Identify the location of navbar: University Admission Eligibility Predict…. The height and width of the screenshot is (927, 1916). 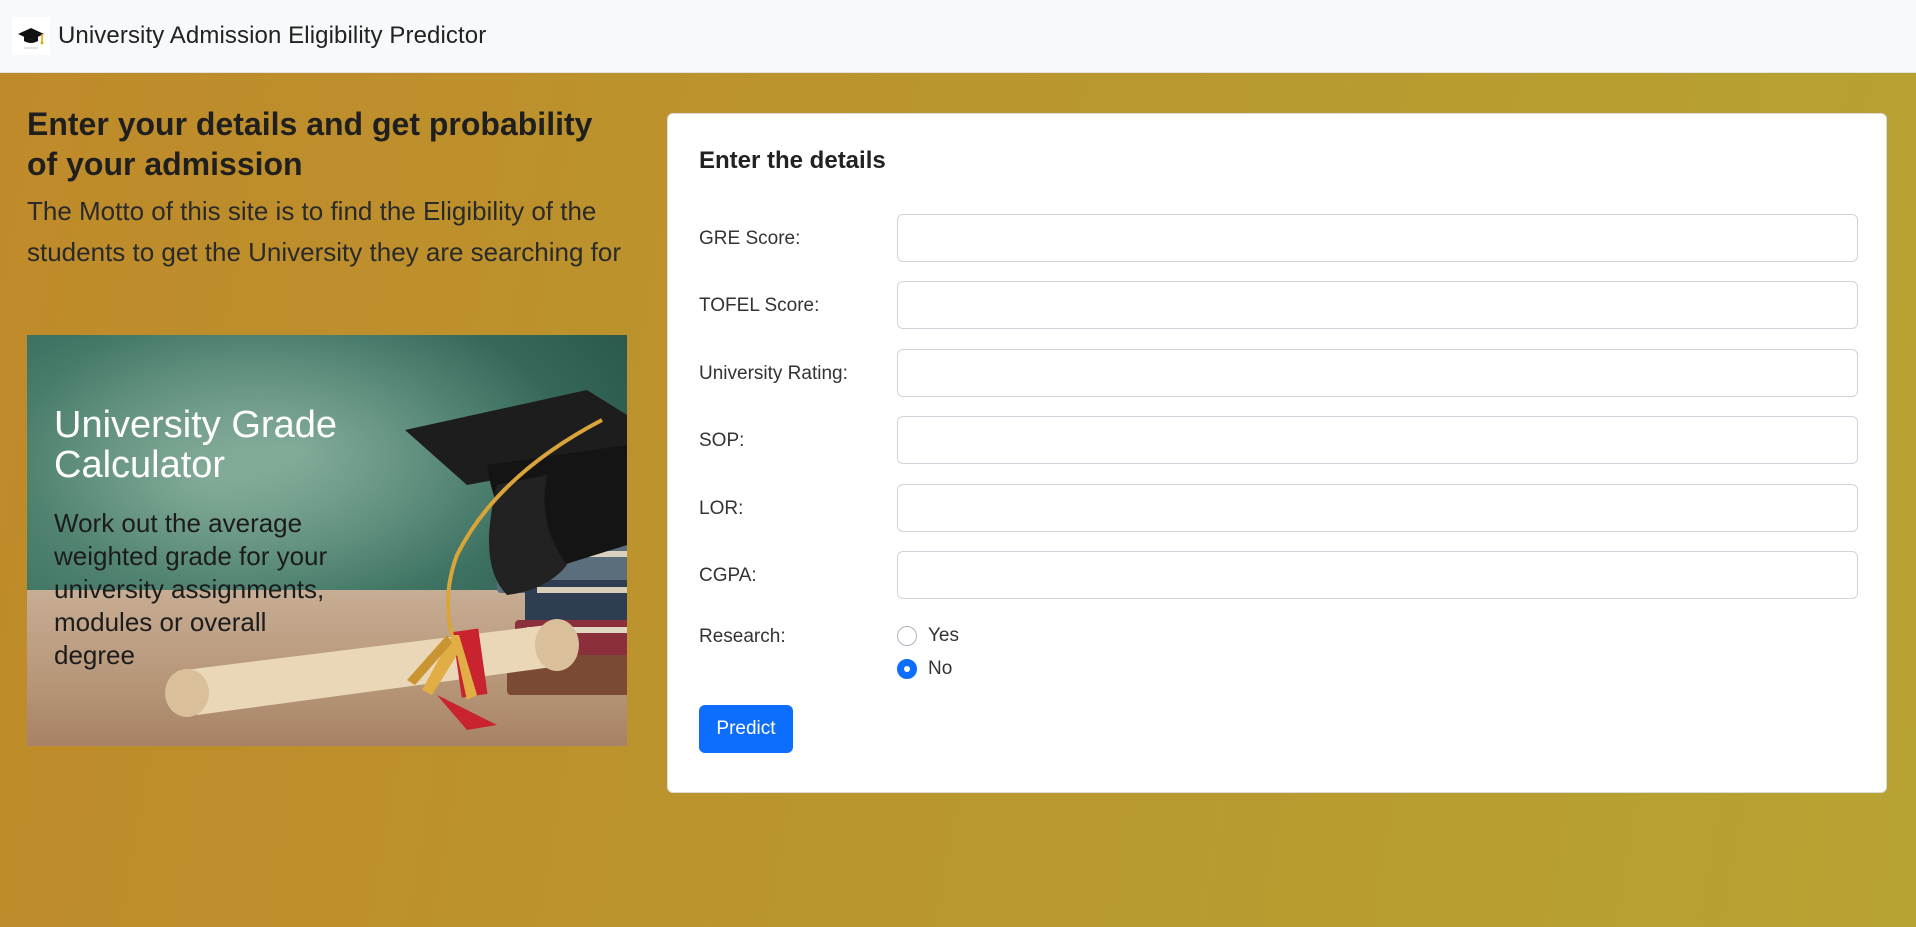
(958, 36).